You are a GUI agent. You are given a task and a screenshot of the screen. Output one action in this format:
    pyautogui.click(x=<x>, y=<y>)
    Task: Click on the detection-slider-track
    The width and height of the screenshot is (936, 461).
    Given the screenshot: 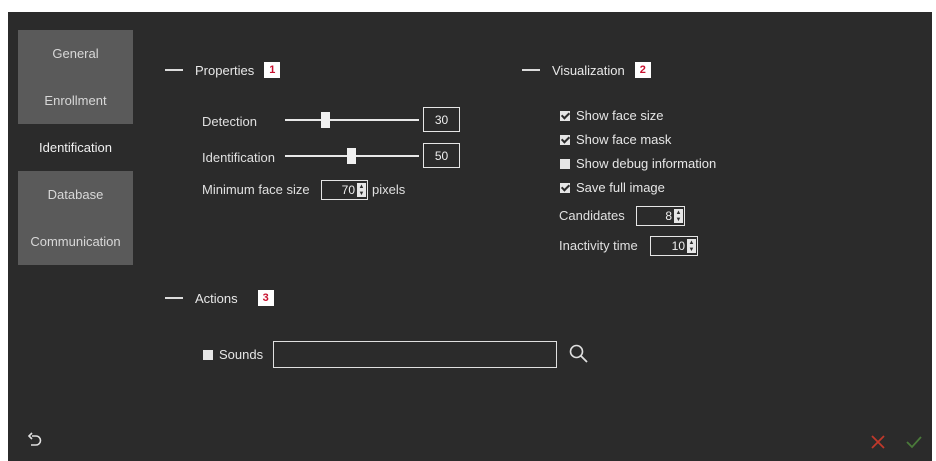 What is the action you would take?
    pyautogui.click(x=352, y=120)
    